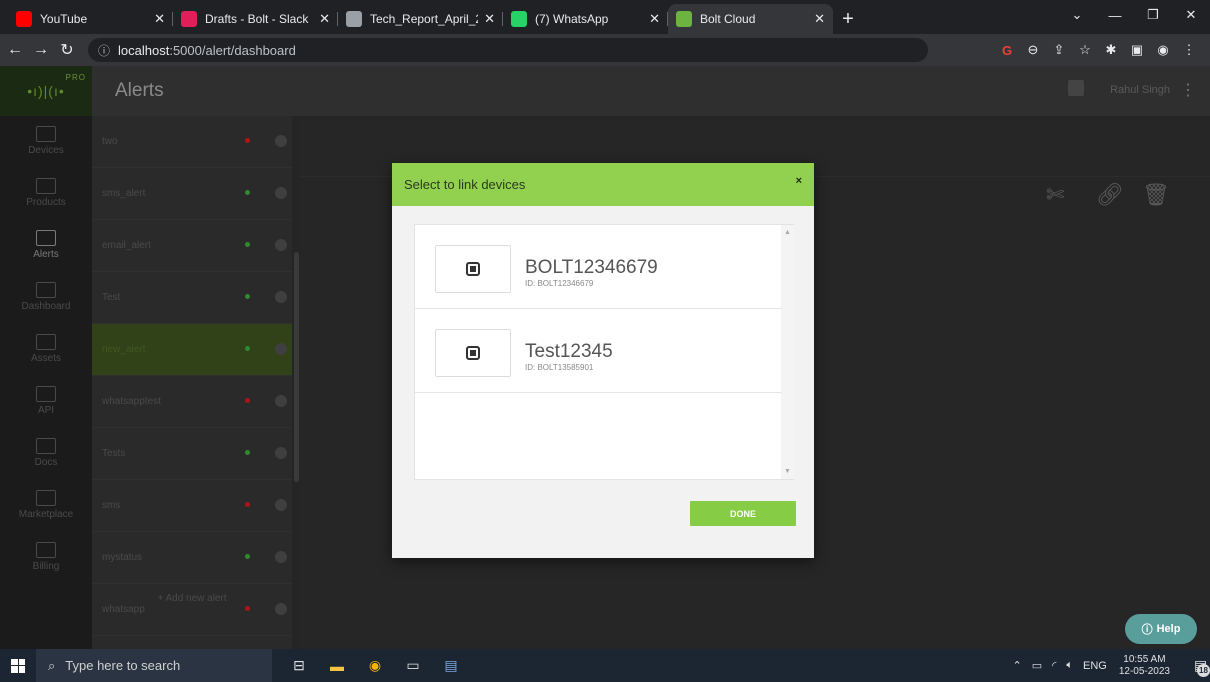  Describe the element at coordinates (46, 566) in the screenshot. I see `sidebar-item-label: Billing` at that location.